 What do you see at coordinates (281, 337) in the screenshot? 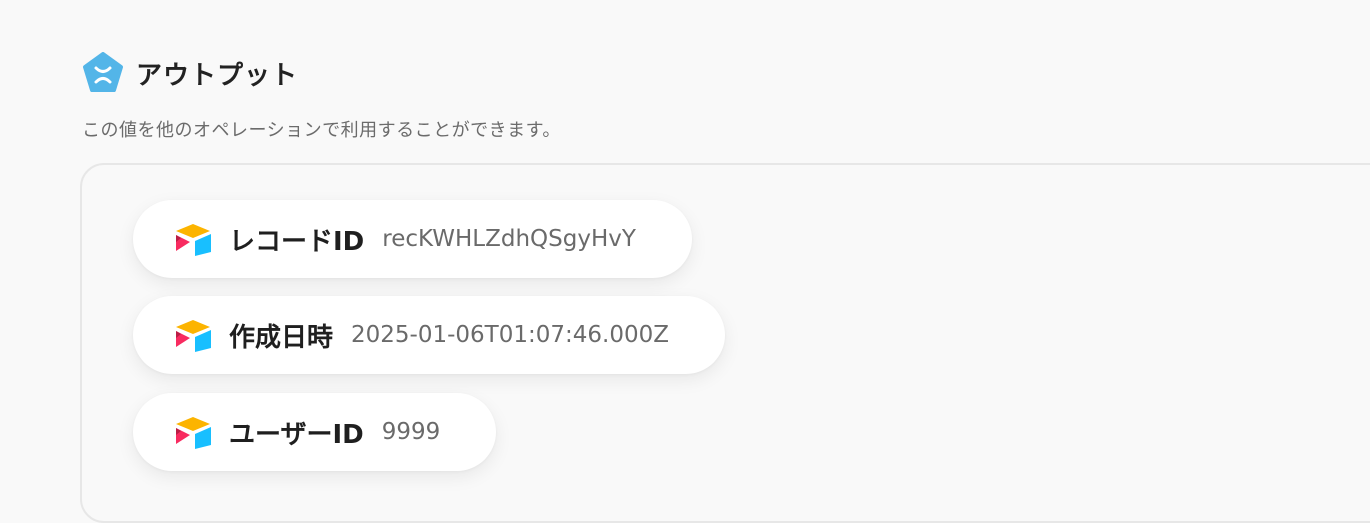
I see `output-label: 作成日時` at bounding box center [281, 337].